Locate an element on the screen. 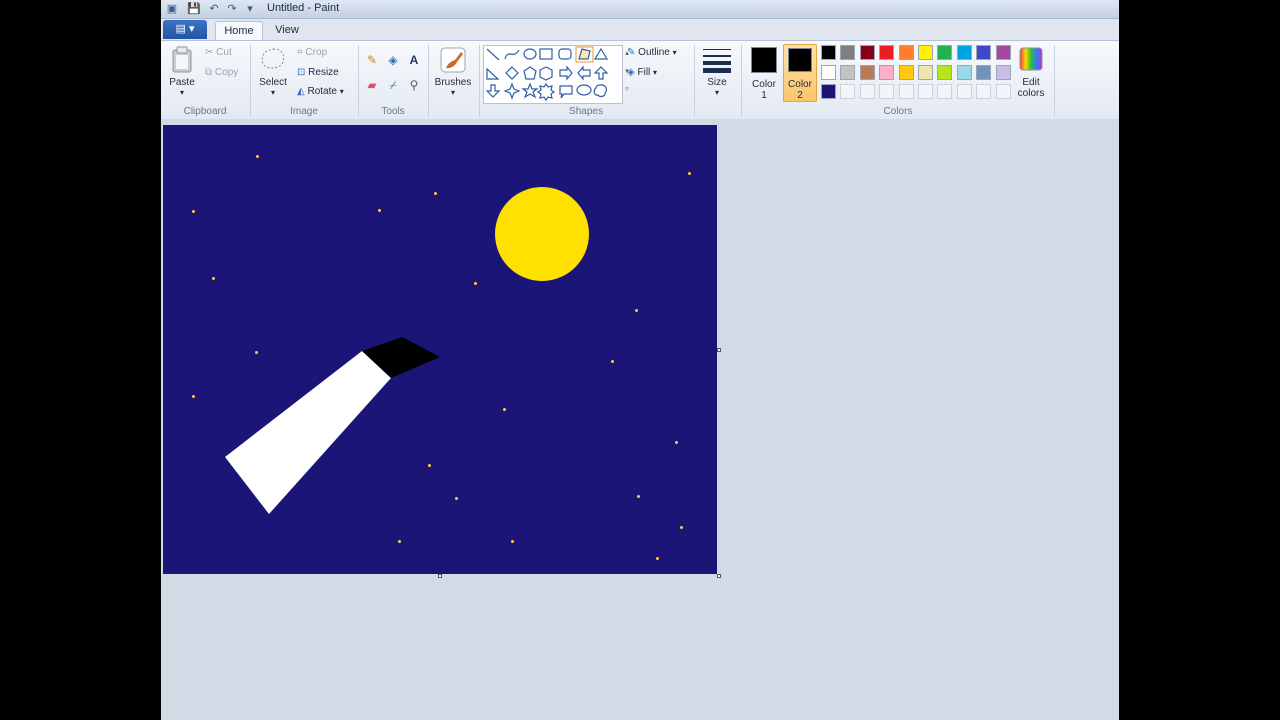 The height and width of the screenshot is (720, 1280). resize-icon: ⊡ is located at coordinates (301, 72).